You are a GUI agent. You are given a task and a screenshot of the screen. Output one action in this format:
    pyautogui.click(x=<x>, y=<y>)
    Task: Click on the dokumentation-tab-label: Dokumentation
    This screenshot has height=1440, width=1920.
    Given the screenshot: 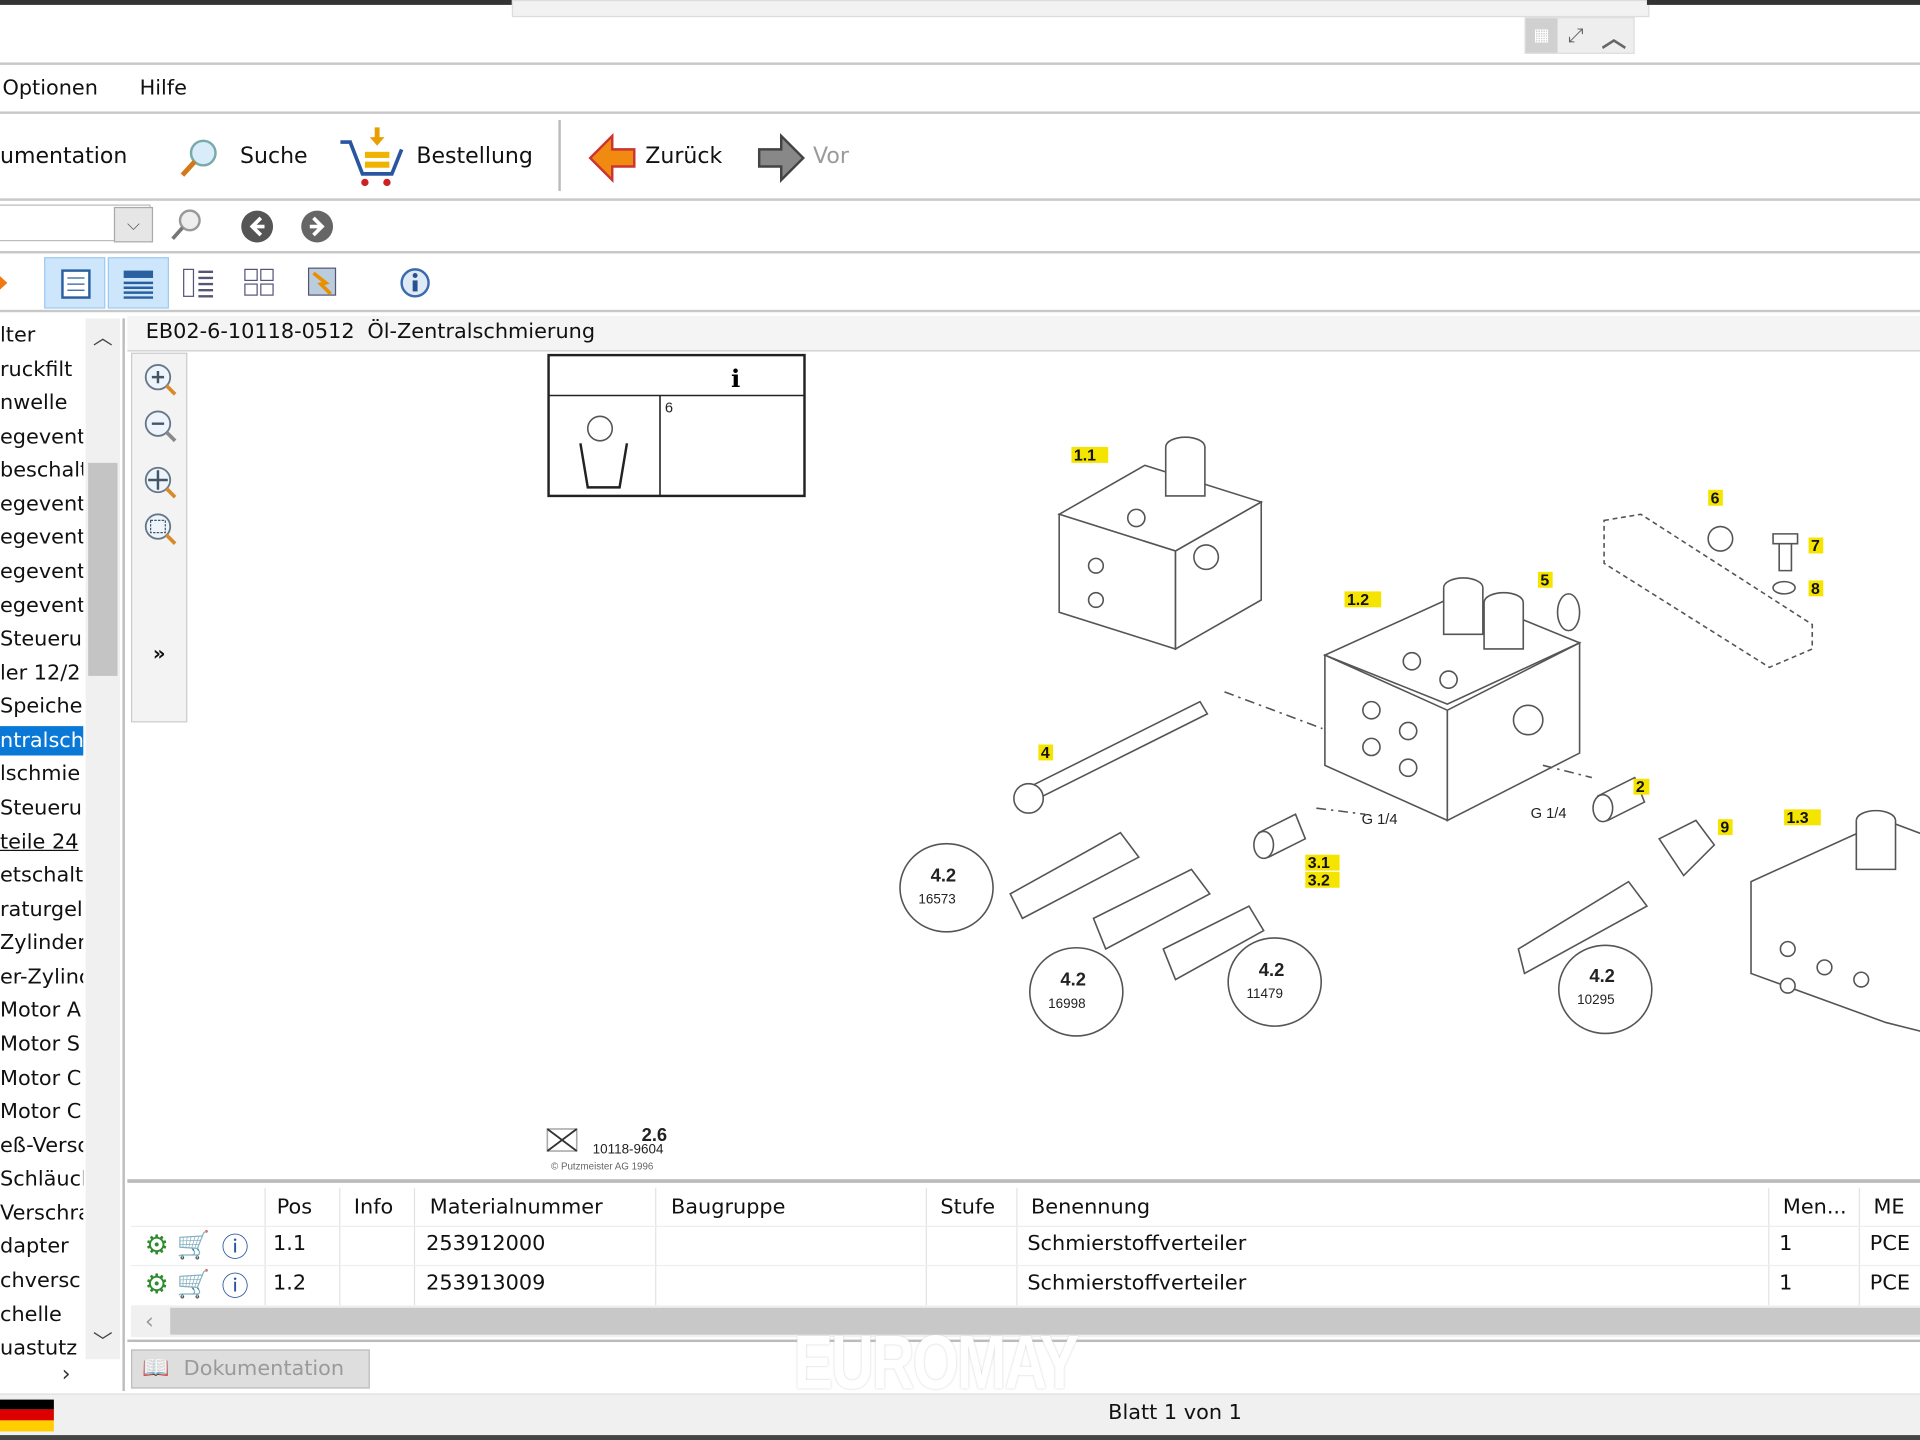 What is the action you would take?
    pyautogui.click(x=264, y=1369)
    